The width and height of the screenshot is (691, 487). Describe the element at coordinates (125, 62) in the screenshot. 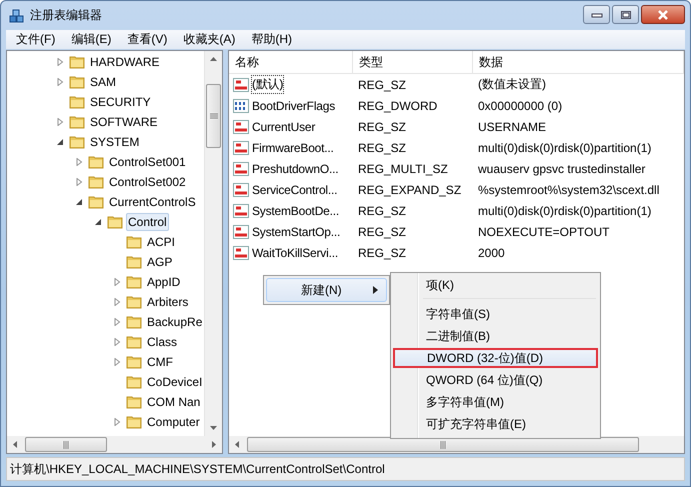

I see `tree-item: HARDWARE` at that location.